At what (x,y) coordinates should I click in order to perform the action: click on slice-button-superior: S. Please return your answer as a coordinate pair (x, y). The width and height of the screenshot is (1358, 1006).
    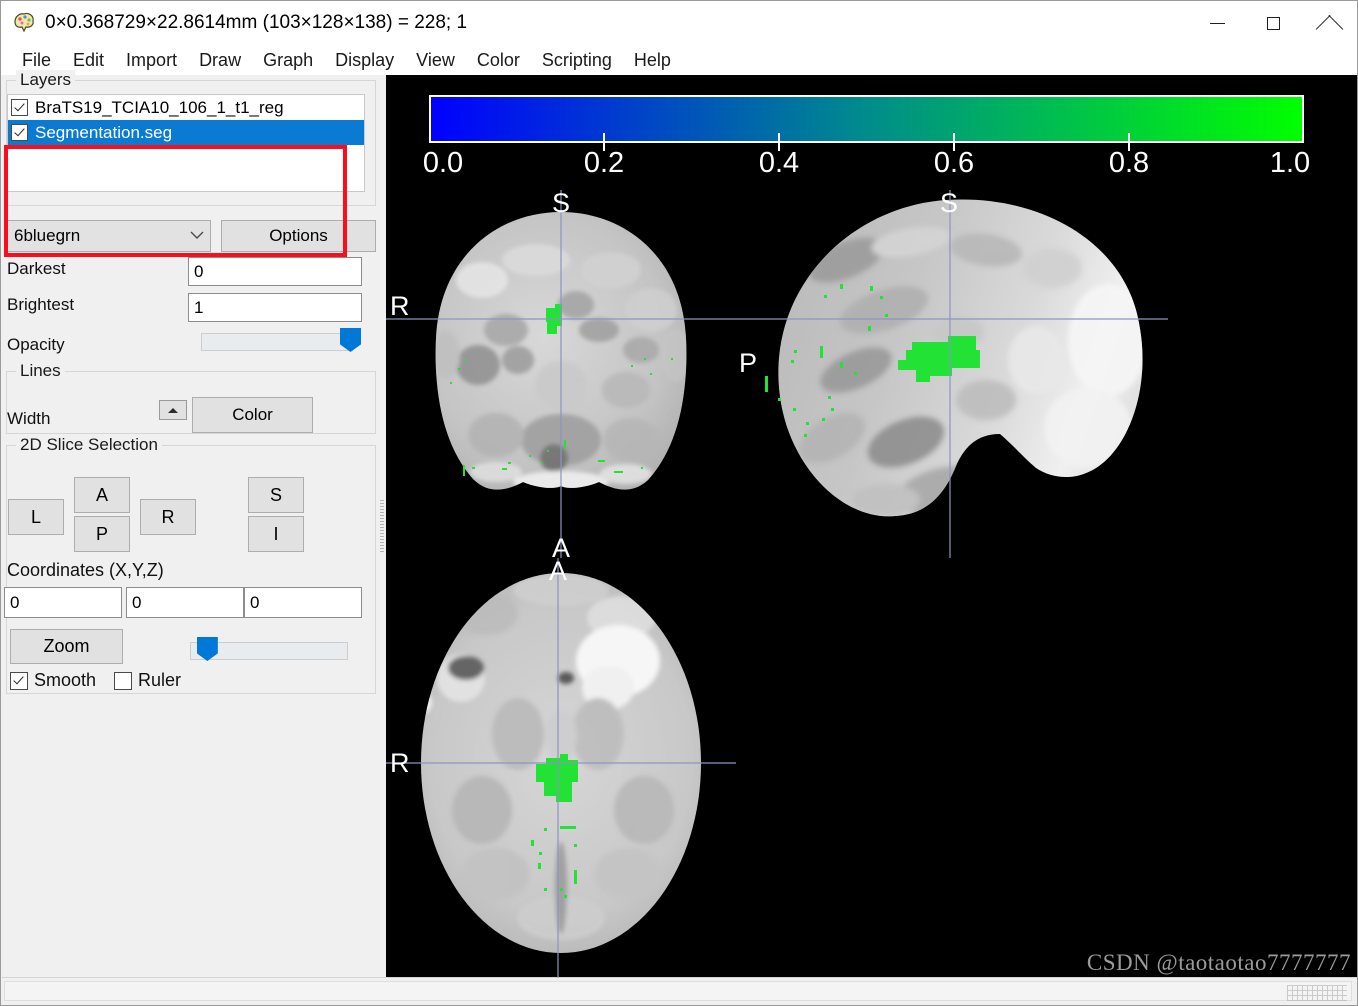
    Looking at the image, I should click on (276, 495).